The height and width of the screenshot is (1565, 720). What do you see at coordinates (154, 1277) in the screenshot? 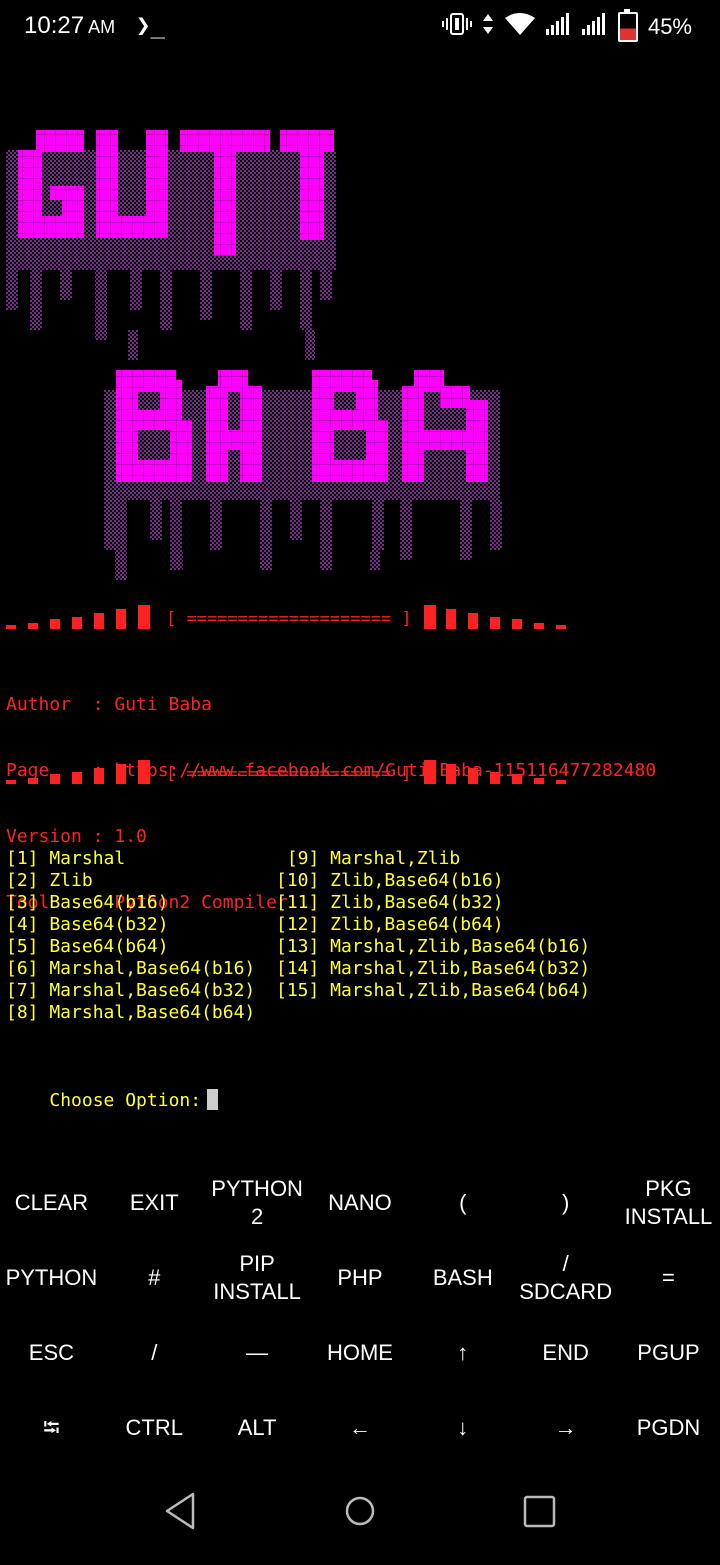
I see `hash-key: #` at bounding box center [154, 1277].